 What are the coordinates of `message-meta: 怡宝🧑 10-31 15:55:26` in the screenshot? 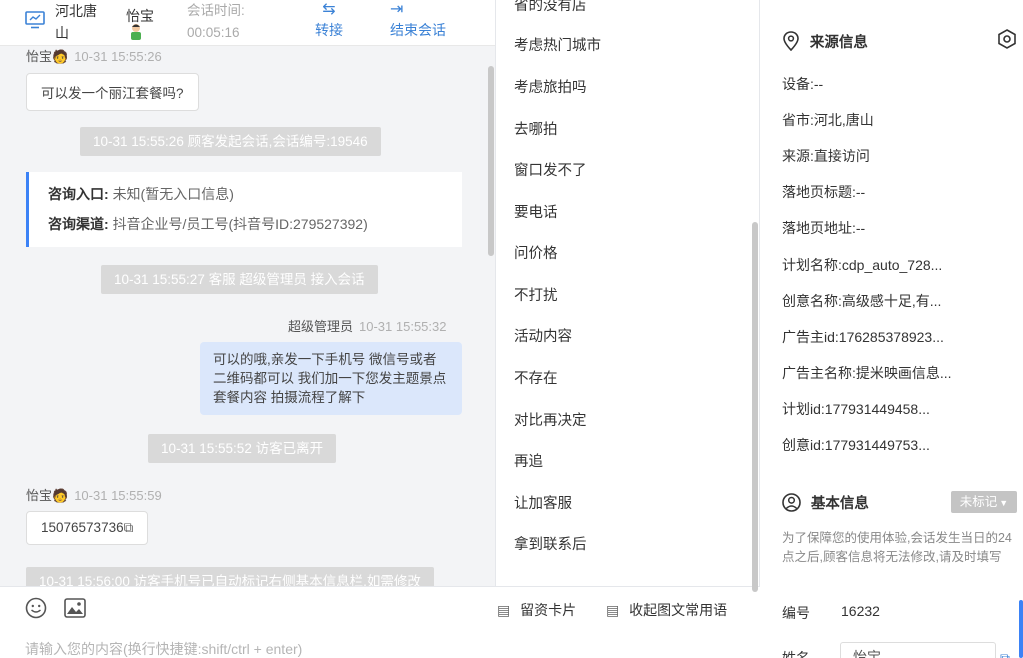 It's located at (94, 56).